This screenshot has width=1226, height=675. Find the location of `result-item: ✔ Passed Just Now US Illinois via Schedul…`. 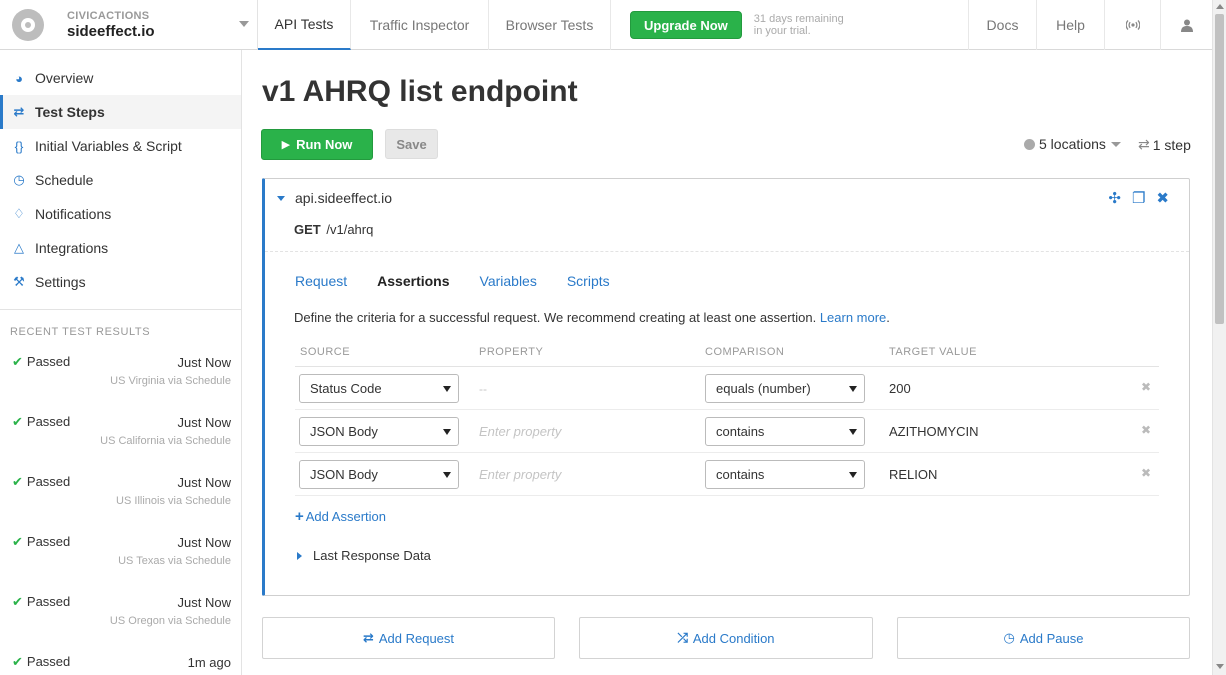

result-item: ✔ Passed Just Now US Illinois via Schedul… is located at coordinates (120, 498).